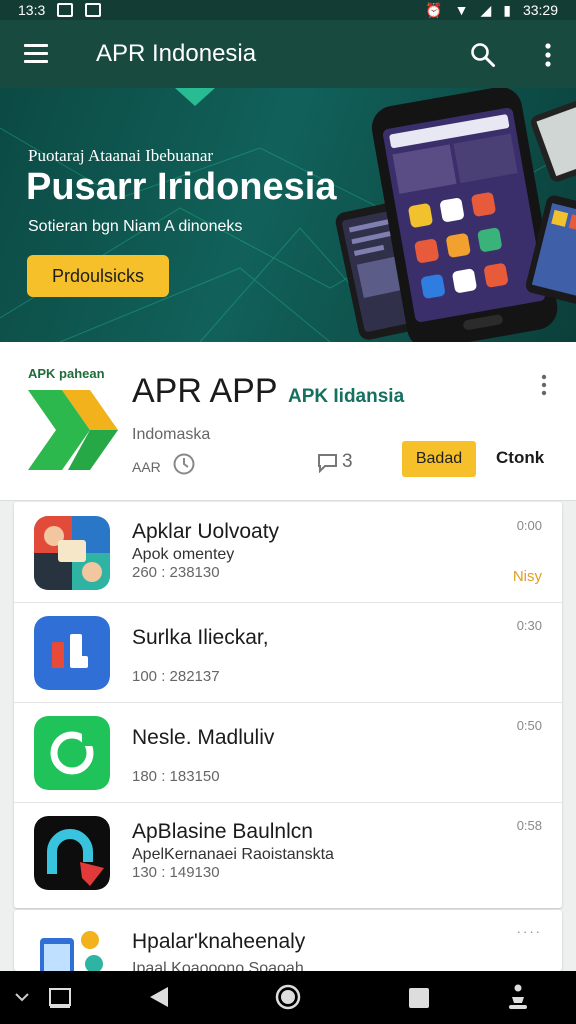  I want to click on list-item-time: 0:00, so click(529, 525).